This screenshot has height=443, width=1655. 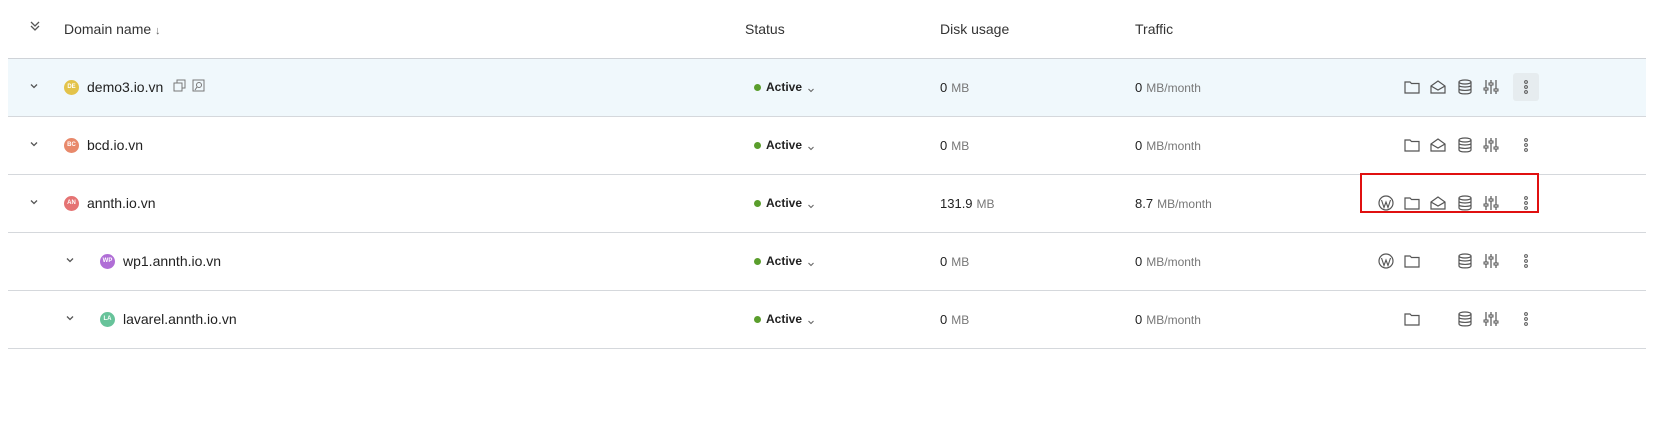 I want to click on avatar: AN, so click(x=71, y=203).